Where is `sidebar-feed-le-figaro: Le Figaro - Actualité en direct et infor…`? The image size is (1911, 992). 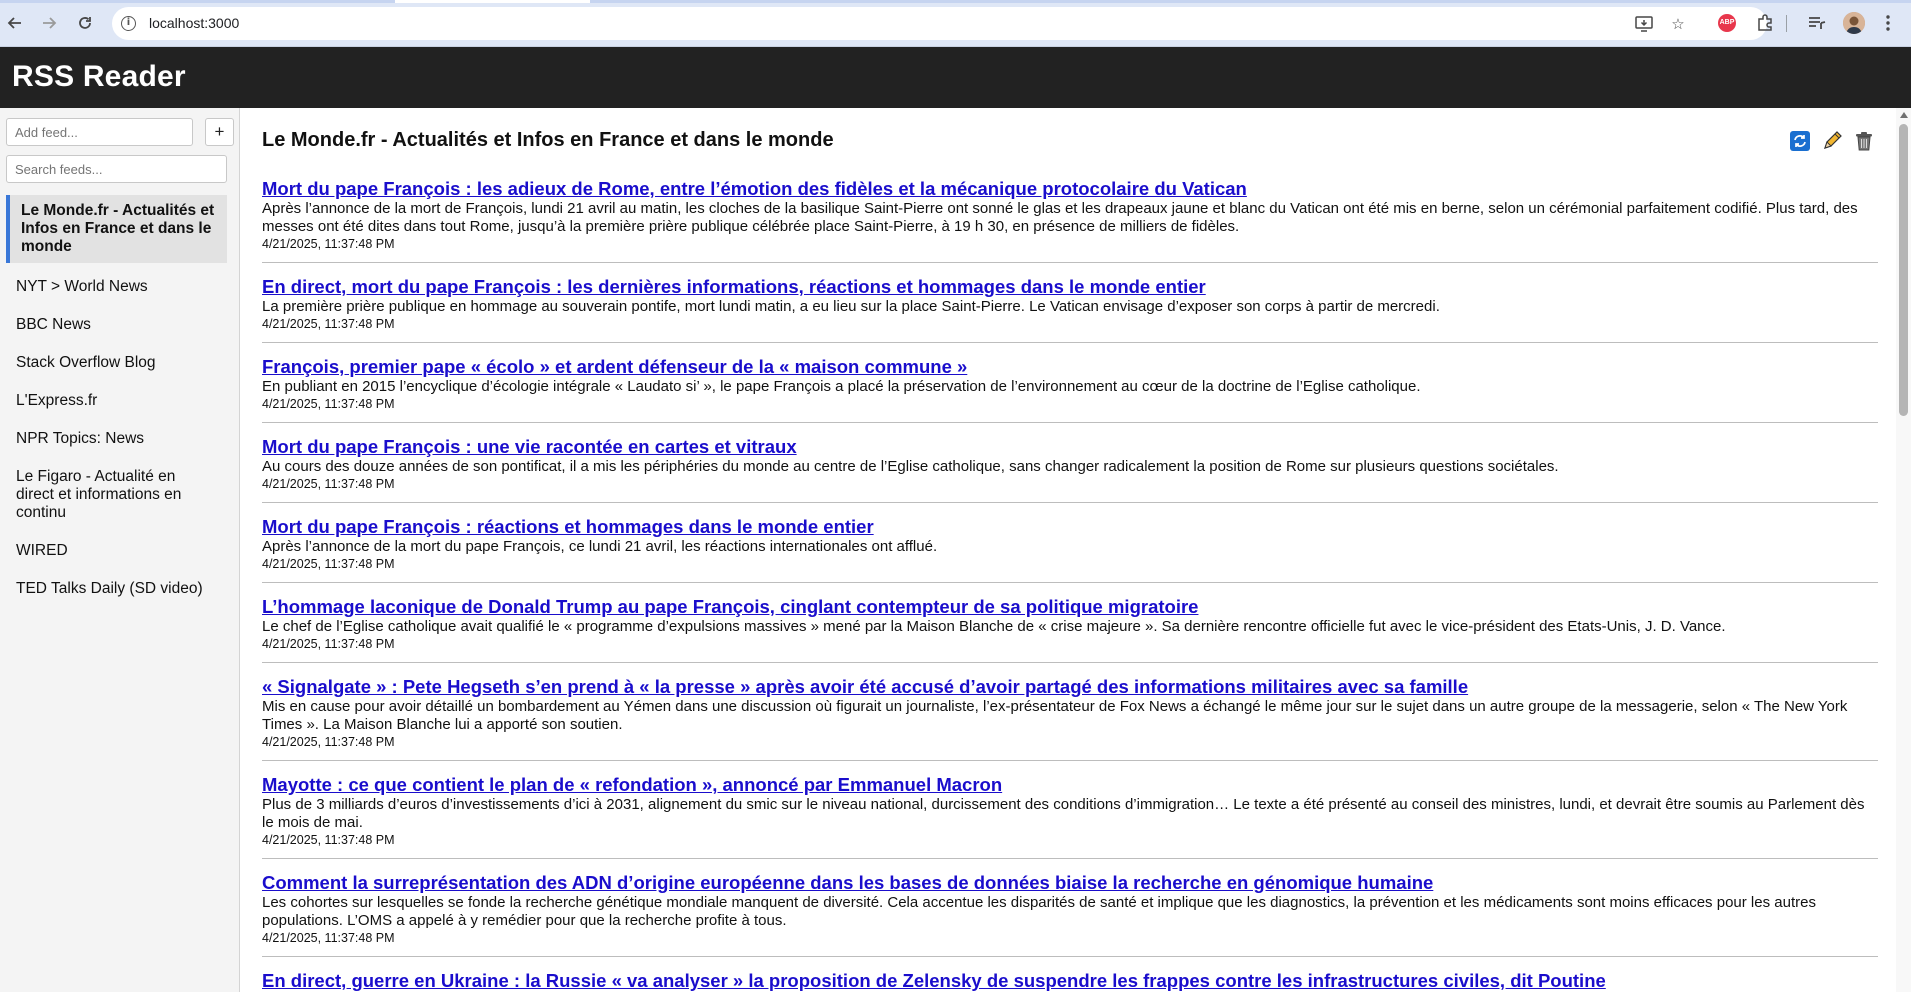
sidebar-feed-le-figaro: Le Figaro - Actualité en direct et infor… is located at coordinates (116, 495).